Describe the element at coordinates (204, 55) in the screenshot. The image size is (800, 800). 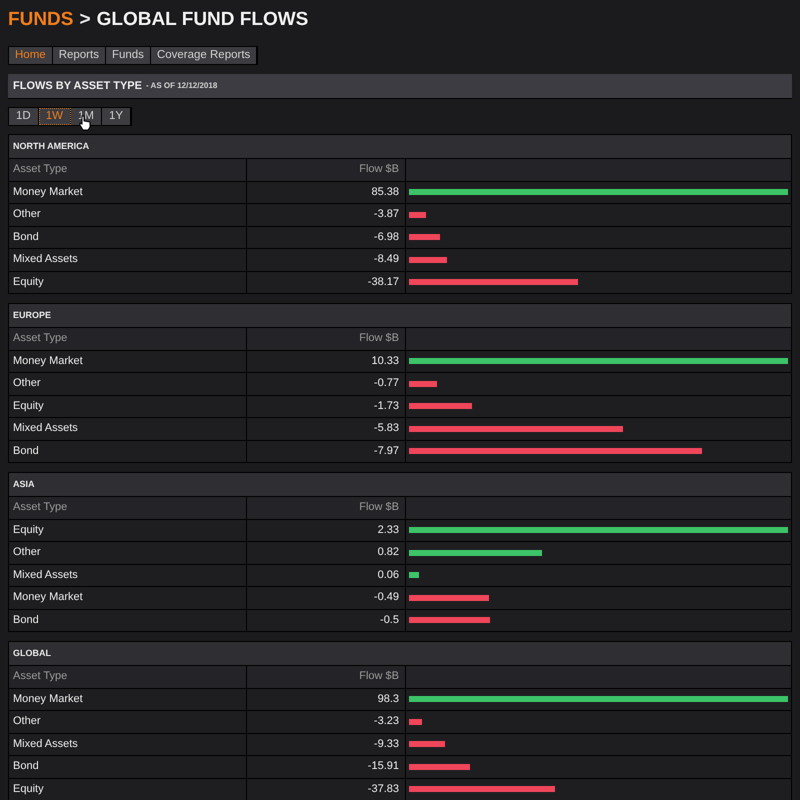
I see `nav-tab: Coverage Reports` at that location.